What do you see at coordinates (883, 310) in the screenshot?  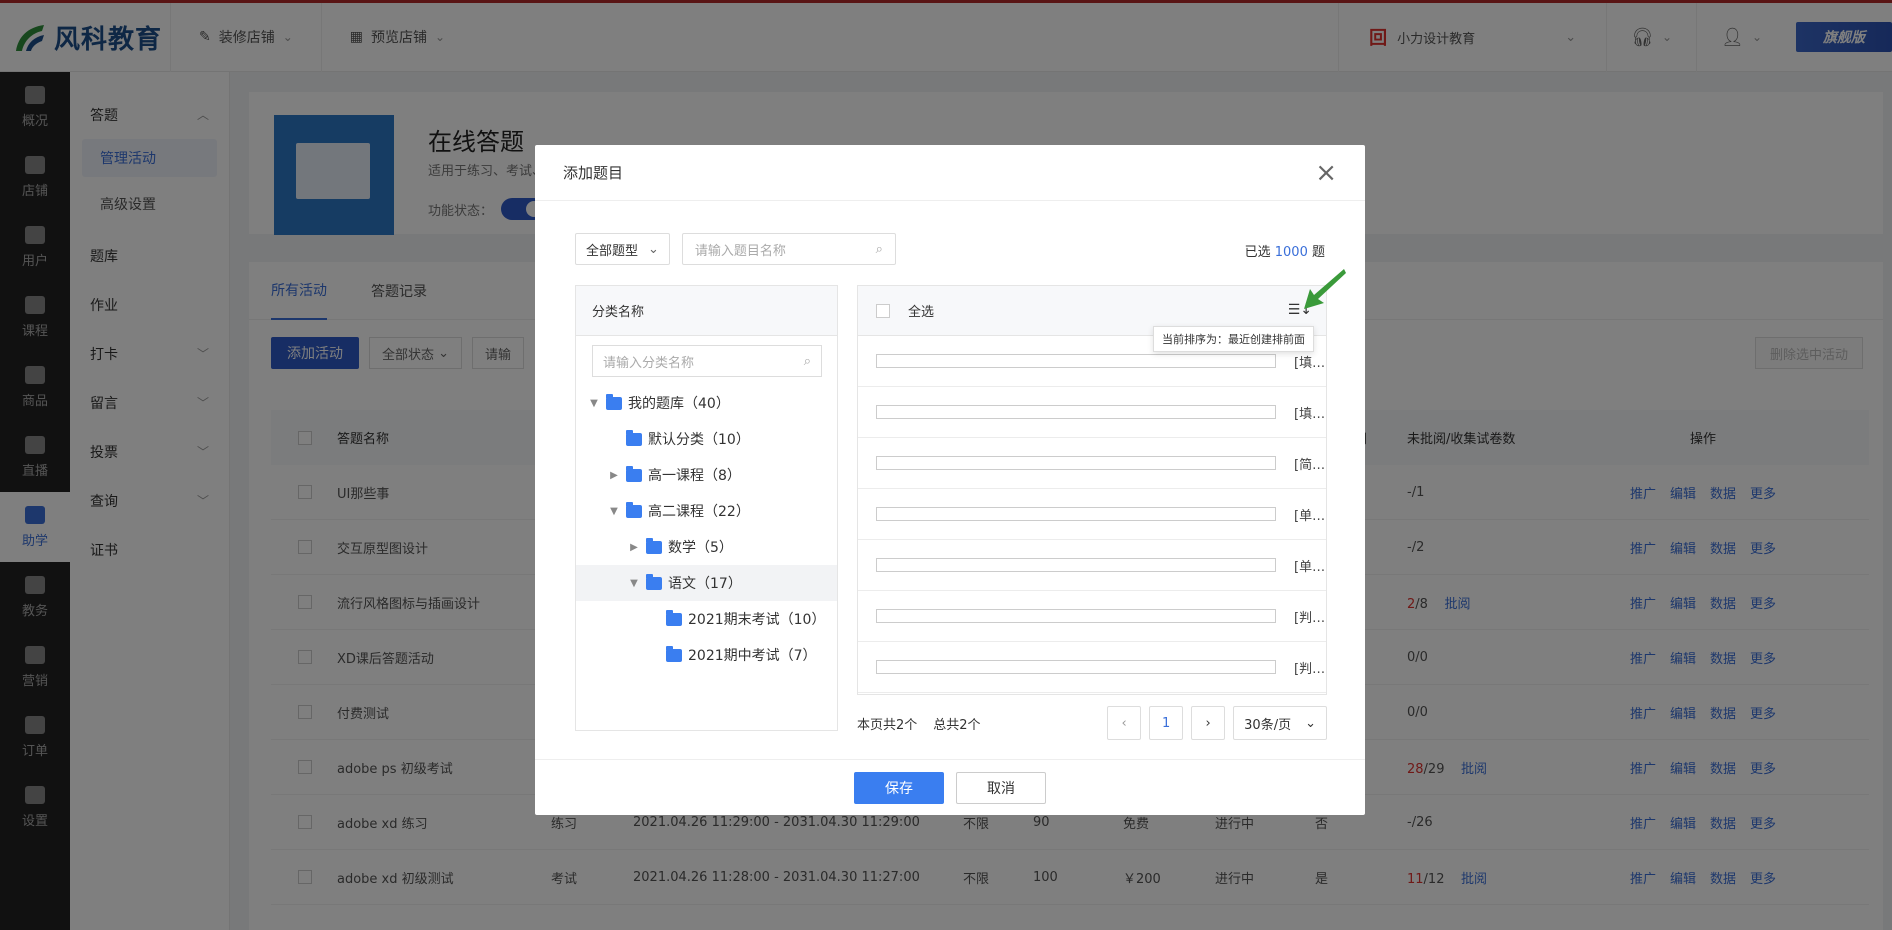 I see `select-all-questions-checkbox` at bounding box center [883, 310].